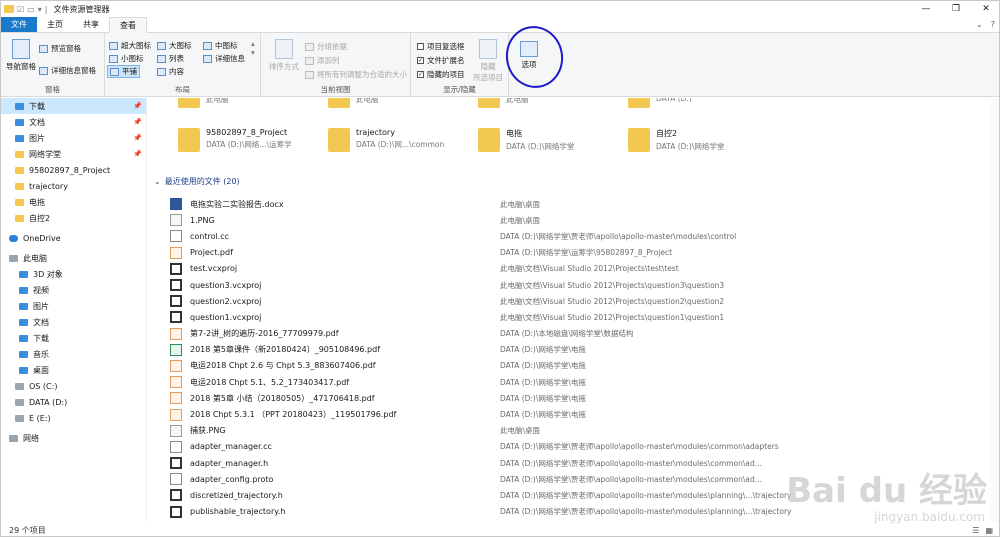 This screenshot has height=537, width=1000. I want to click on sidebar-item: 电拖, so click(73, 202).